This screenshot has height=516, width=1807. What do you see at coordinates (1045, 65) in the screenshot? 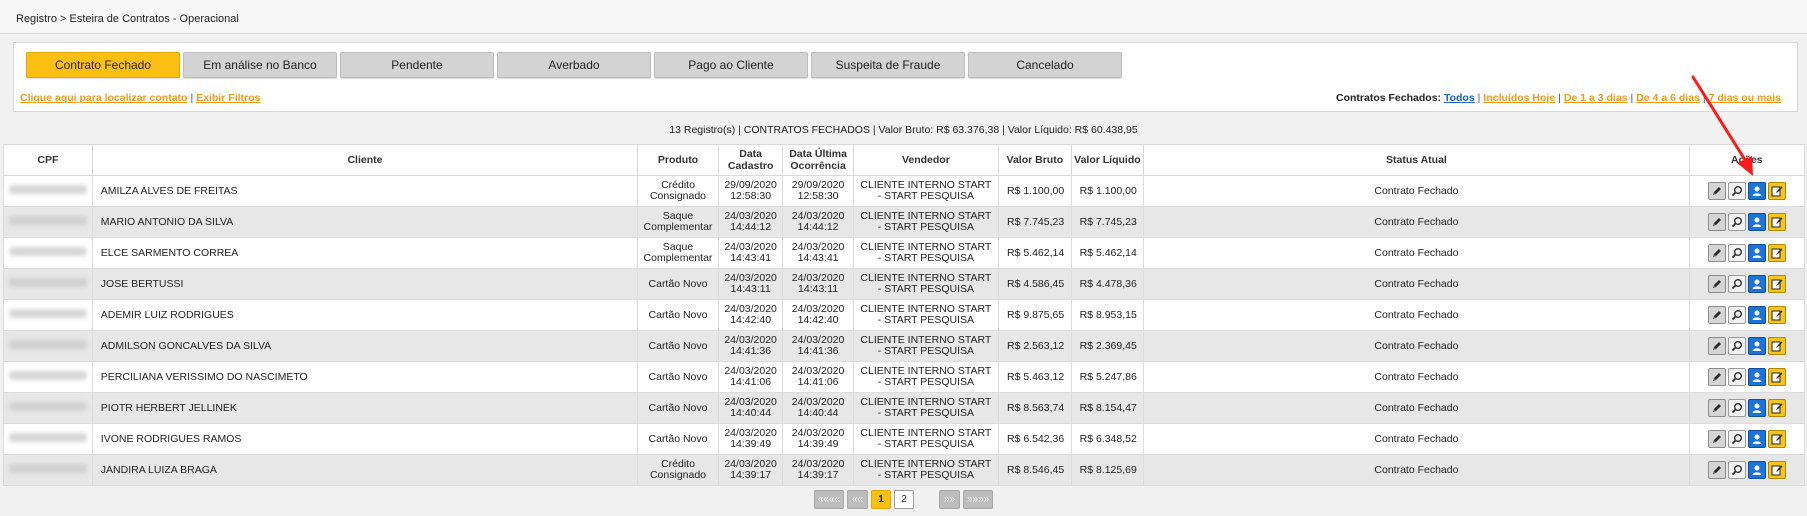
I see `tab-cancelado: Cancelado` at bounding box center [1045, 65].